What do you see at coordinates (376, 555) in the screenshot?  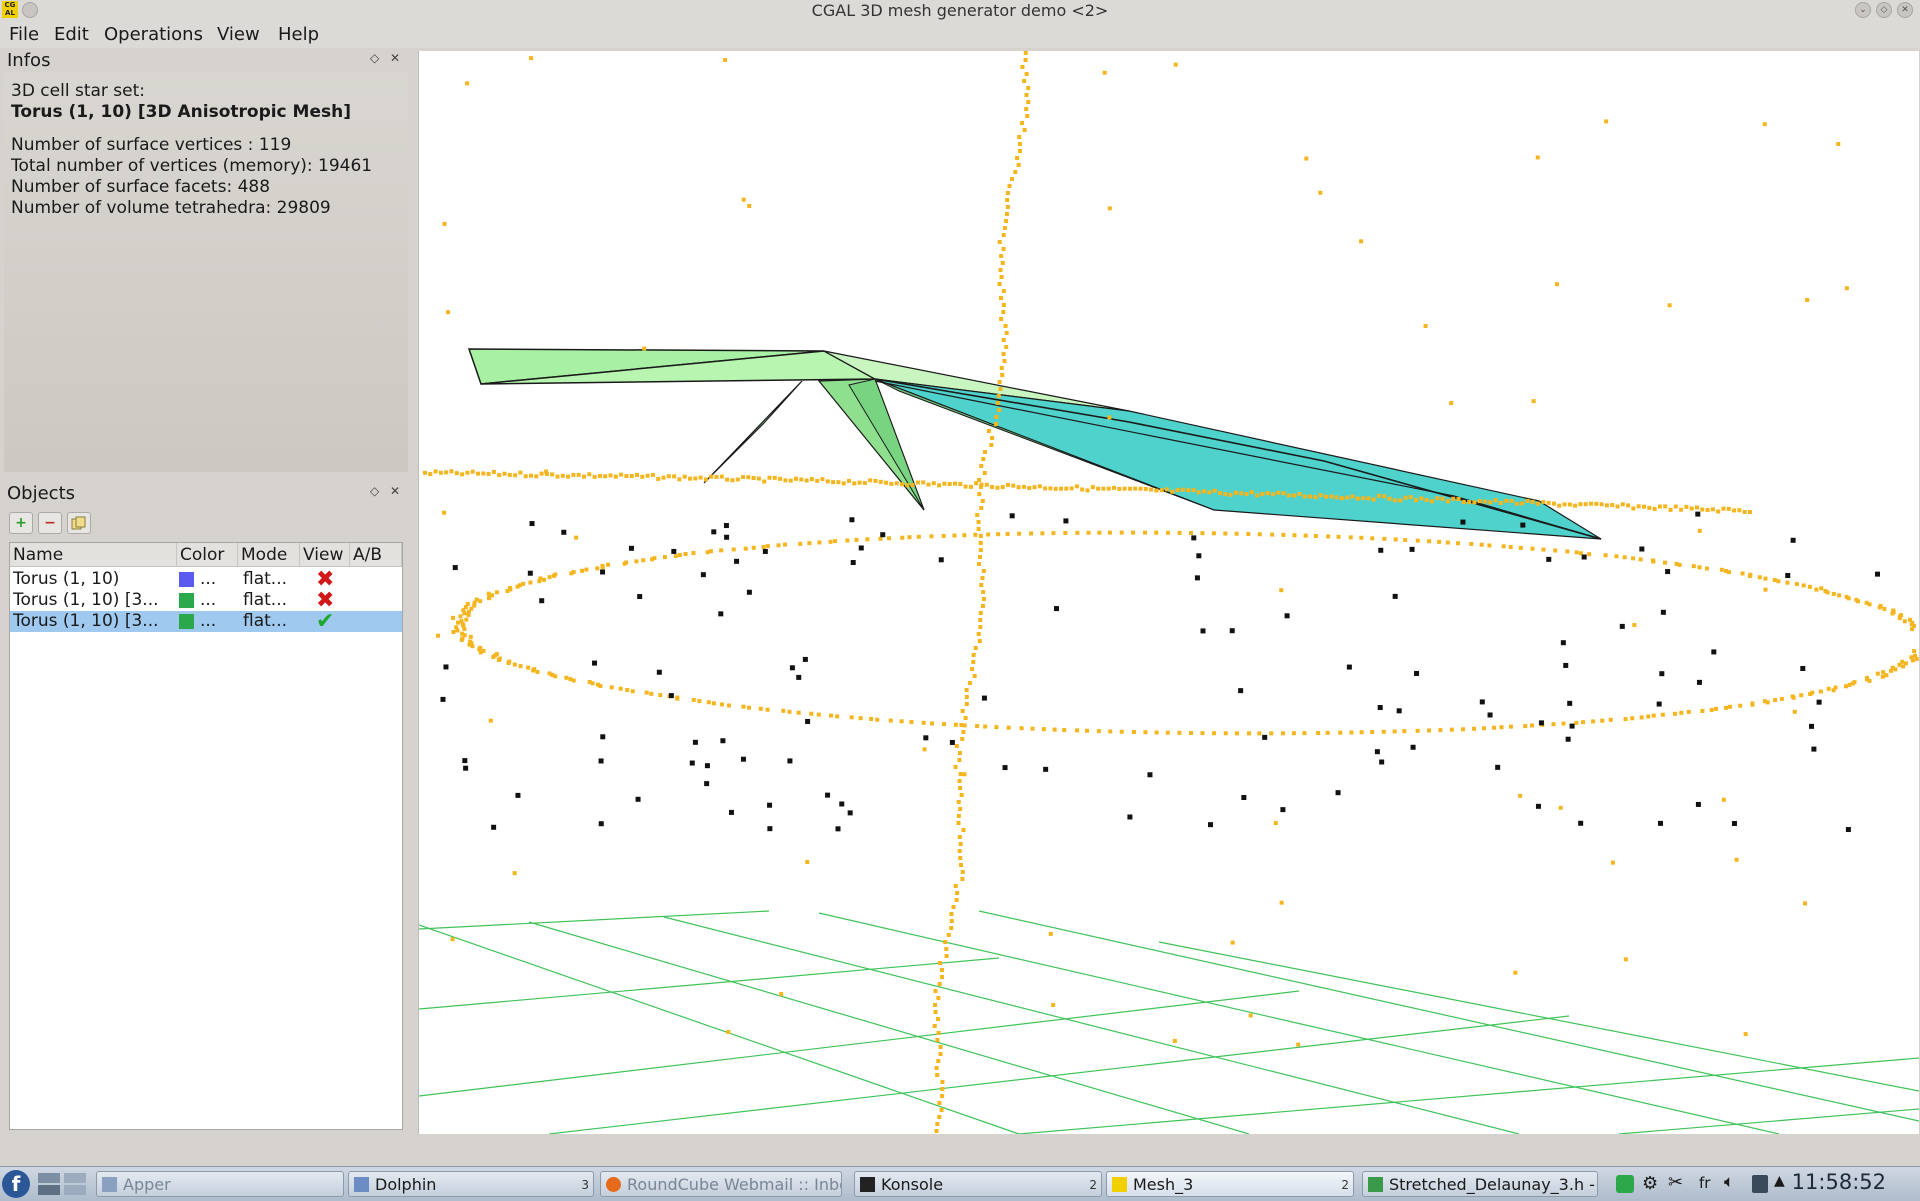 I see `column-header-ab: A/B` at bounding box center [376, 555].